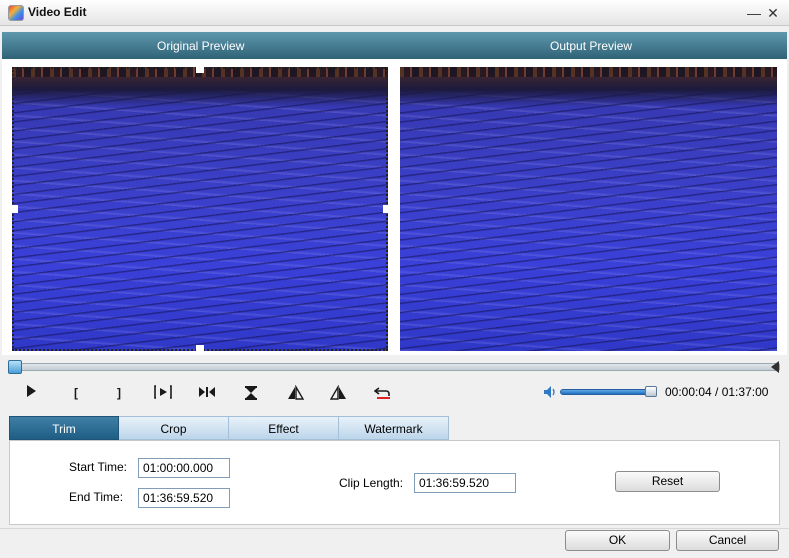 Image resolution: width=789 pixels, height=558 pixels. Describe the element at coordinates (200, 349) in the screenshot. I see `crop-handle-bottom` at that location.